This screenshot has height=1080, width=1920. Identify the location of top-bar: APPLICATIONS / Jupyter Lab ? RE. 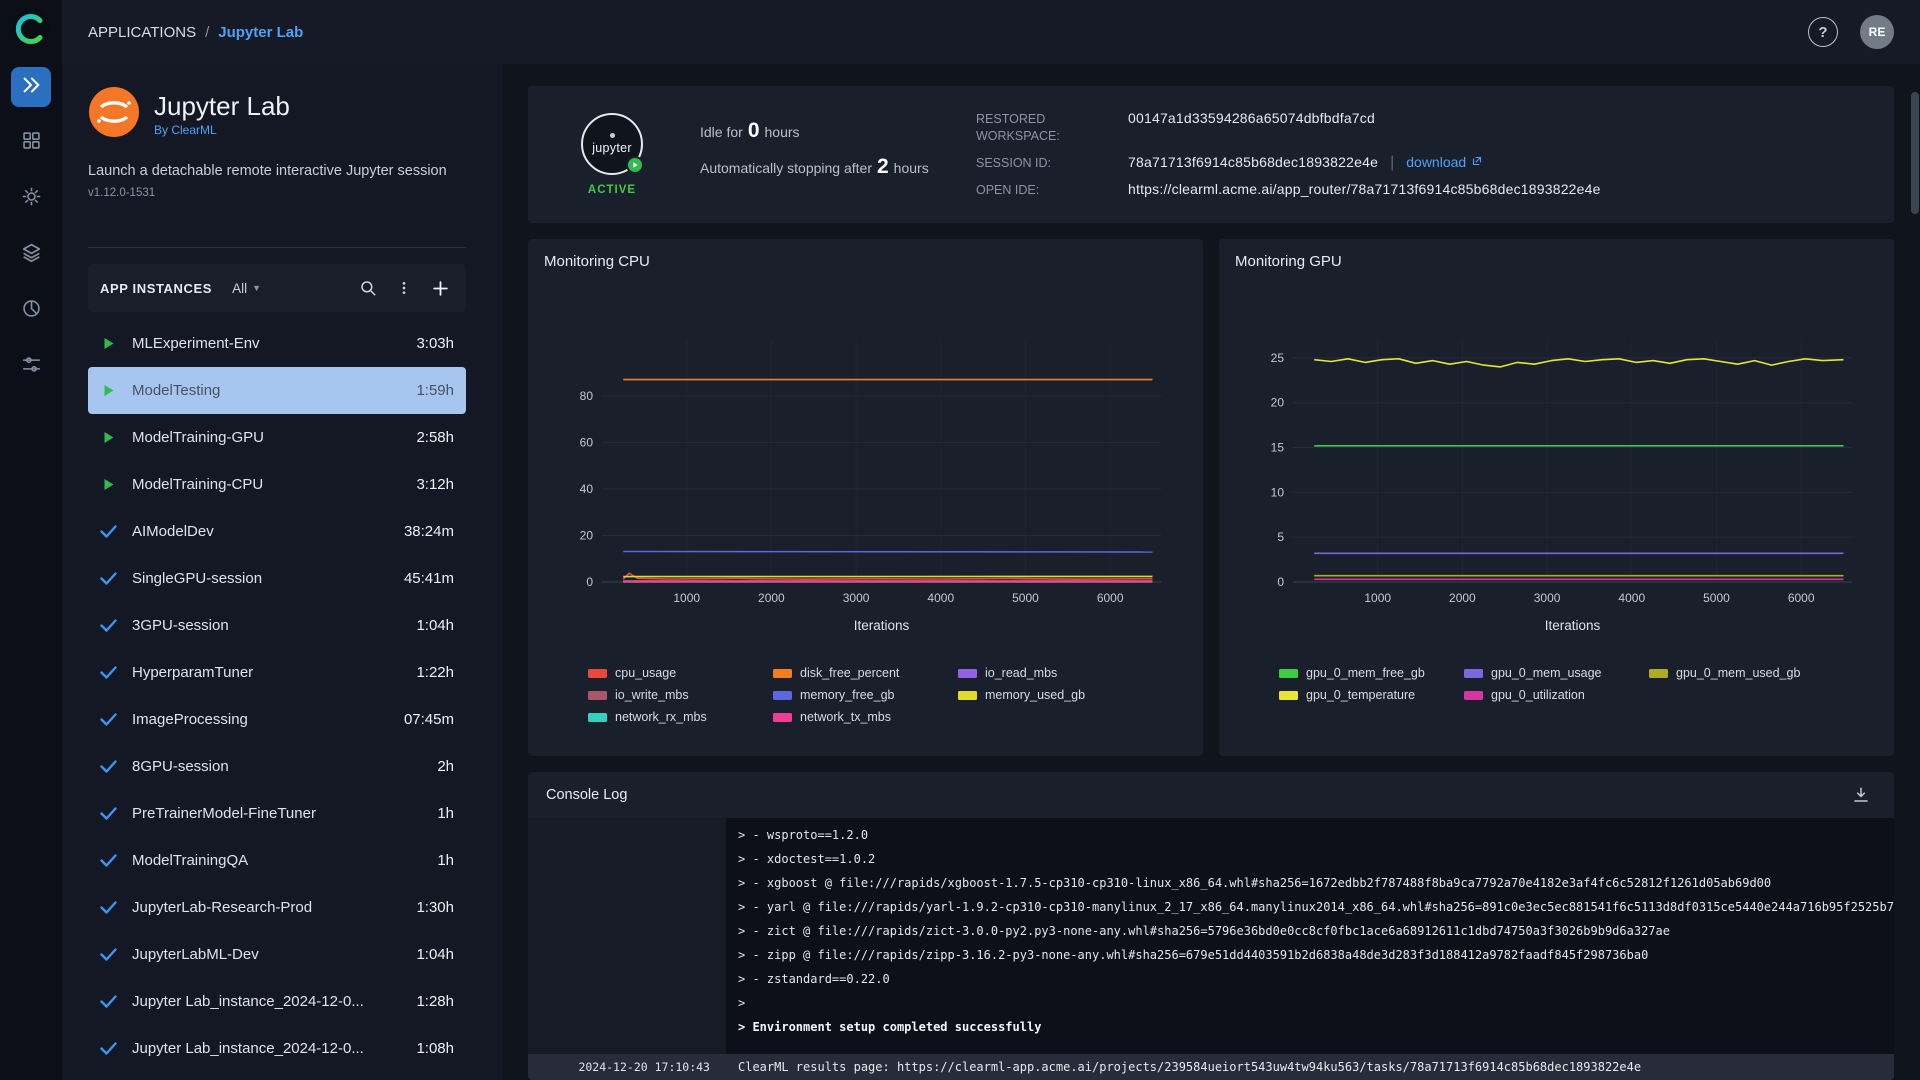
(991, 32).